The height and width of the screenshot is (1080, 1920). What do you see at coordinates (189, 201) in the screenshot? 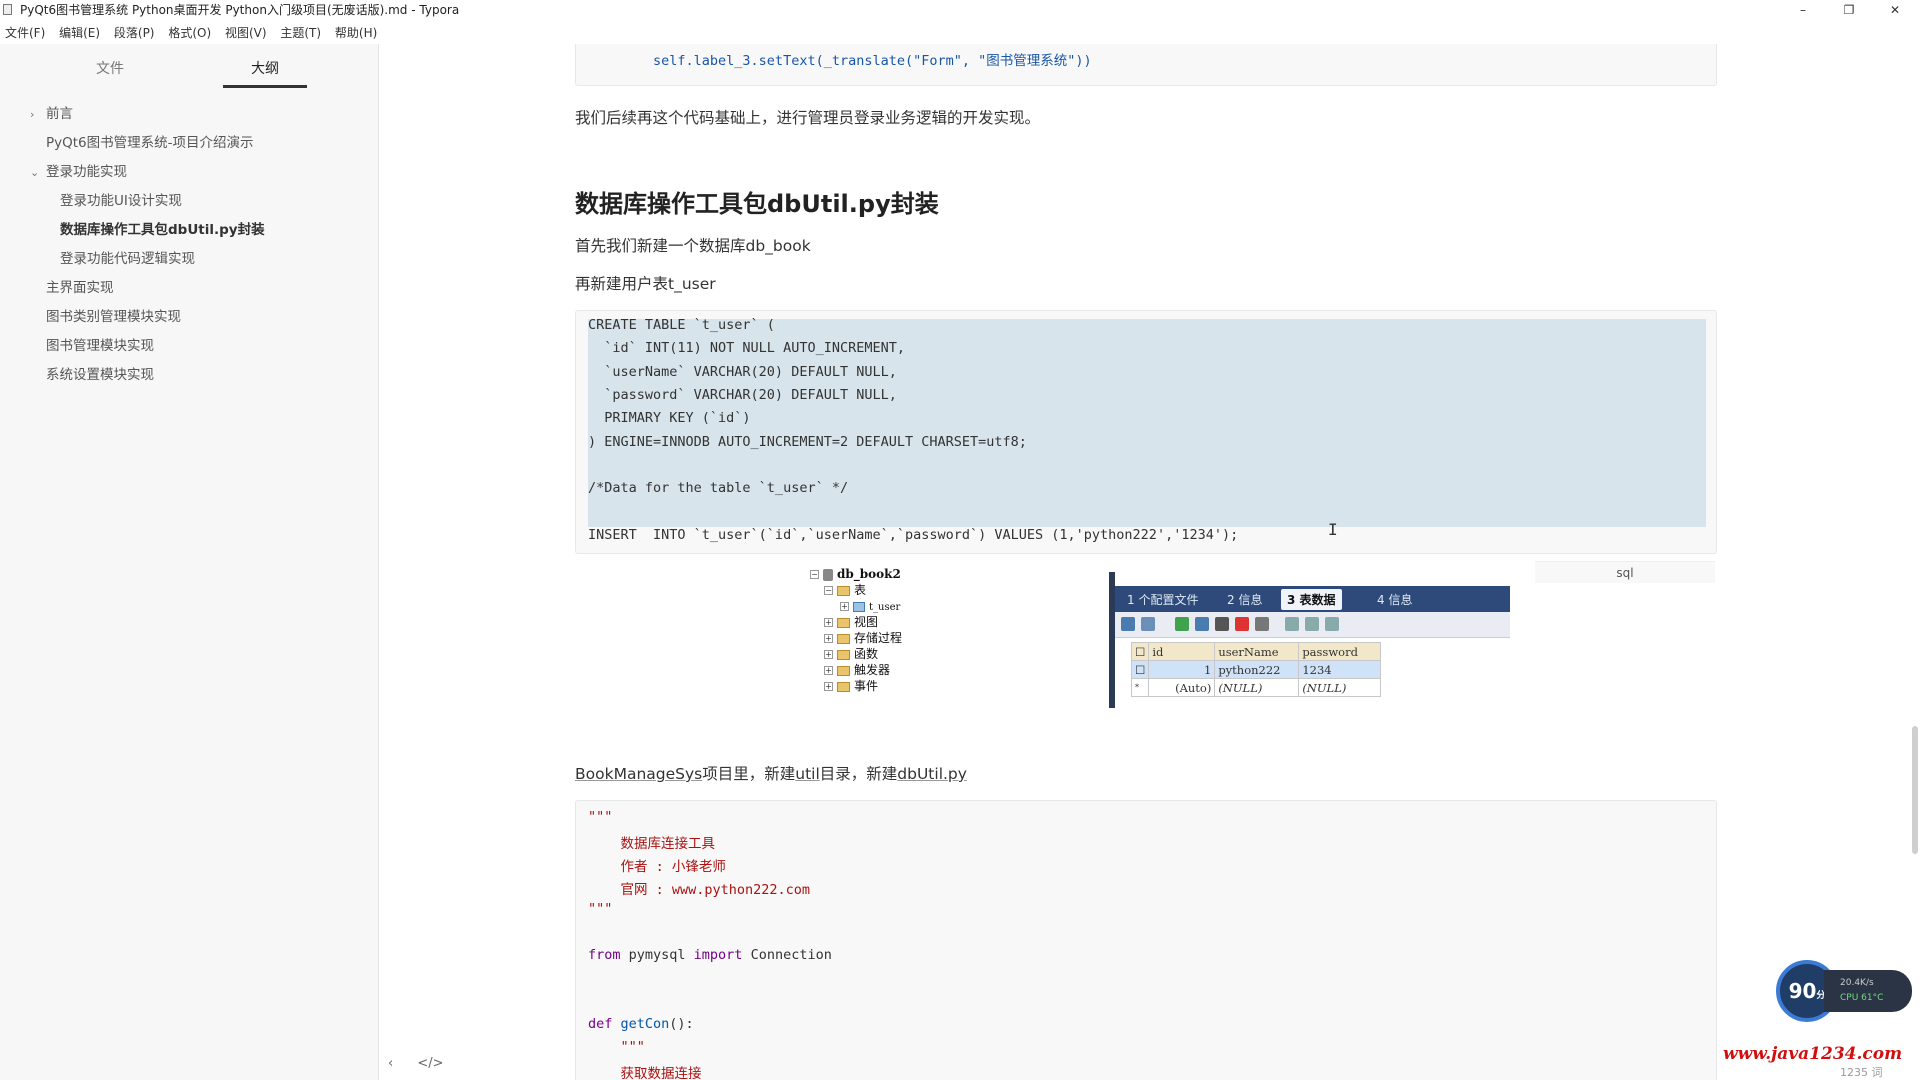
I see `outline-item: 登录功能UI设计实现` at bounding box center [189, 201].